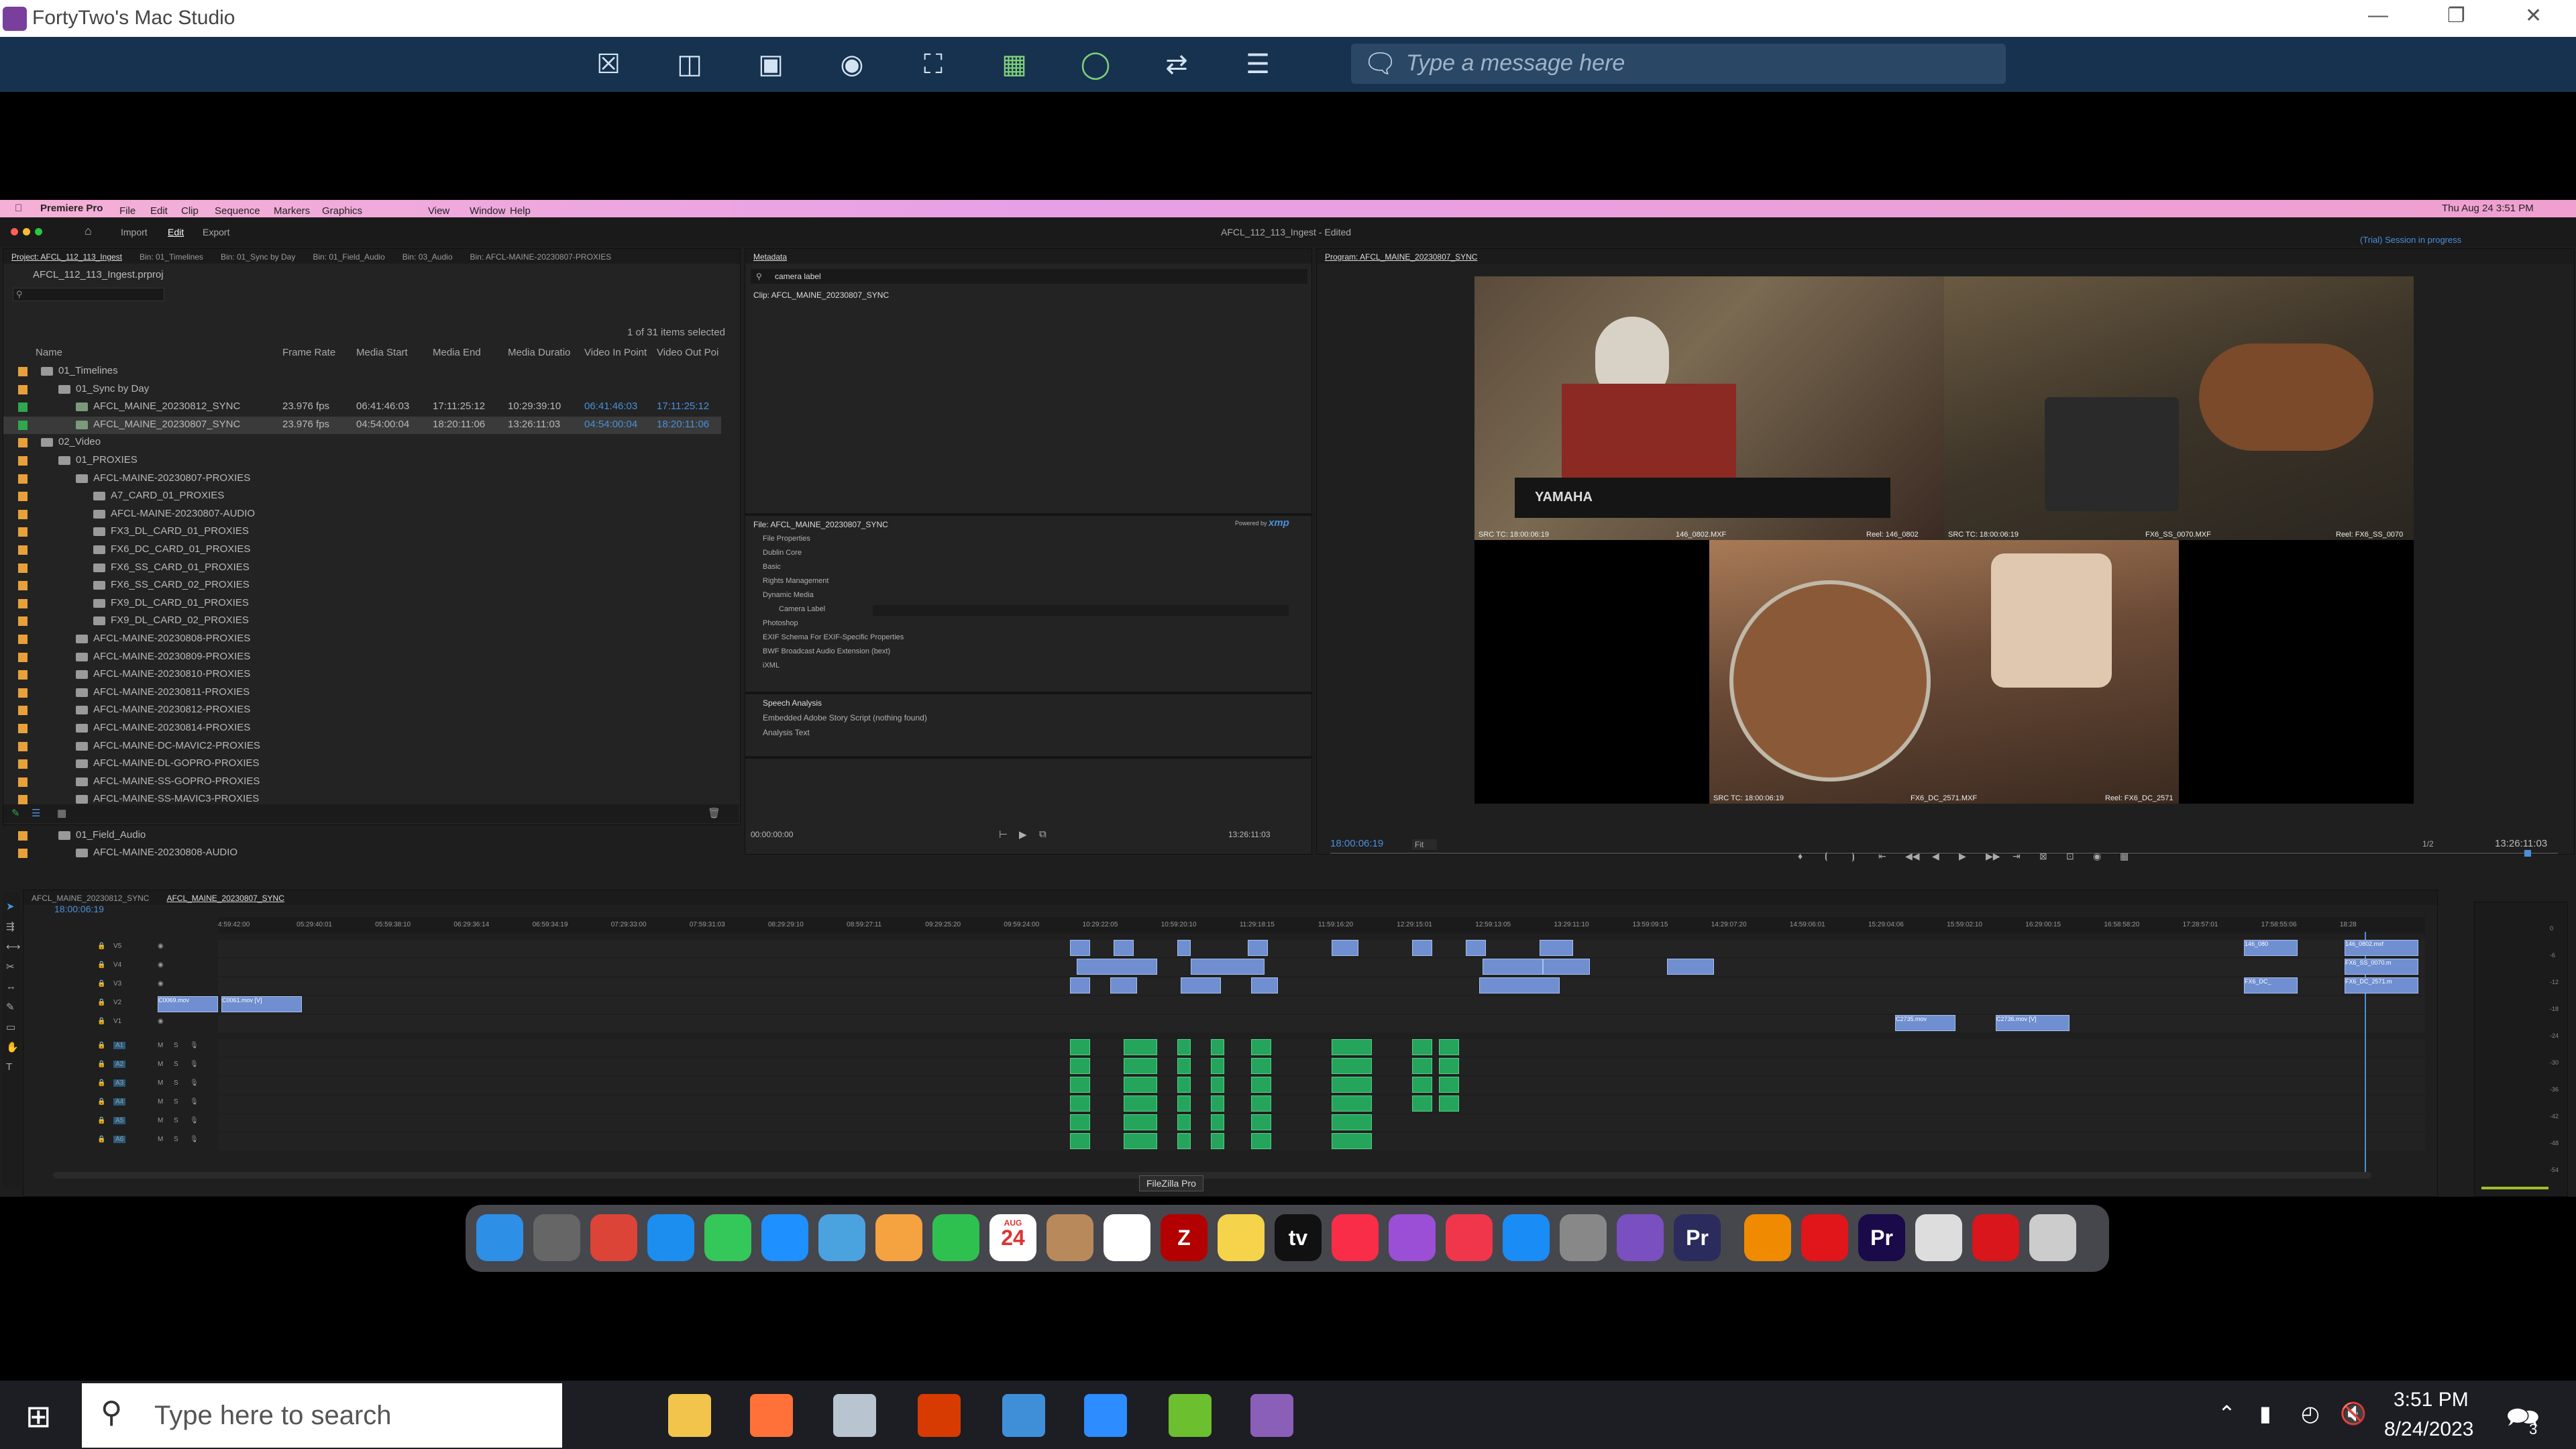 The width and height of the screenshot is (2576, 1449). Describe the element at coordinates (308, 352) in the screenshot. I see `column-header-1: Frame Rate` at that location.